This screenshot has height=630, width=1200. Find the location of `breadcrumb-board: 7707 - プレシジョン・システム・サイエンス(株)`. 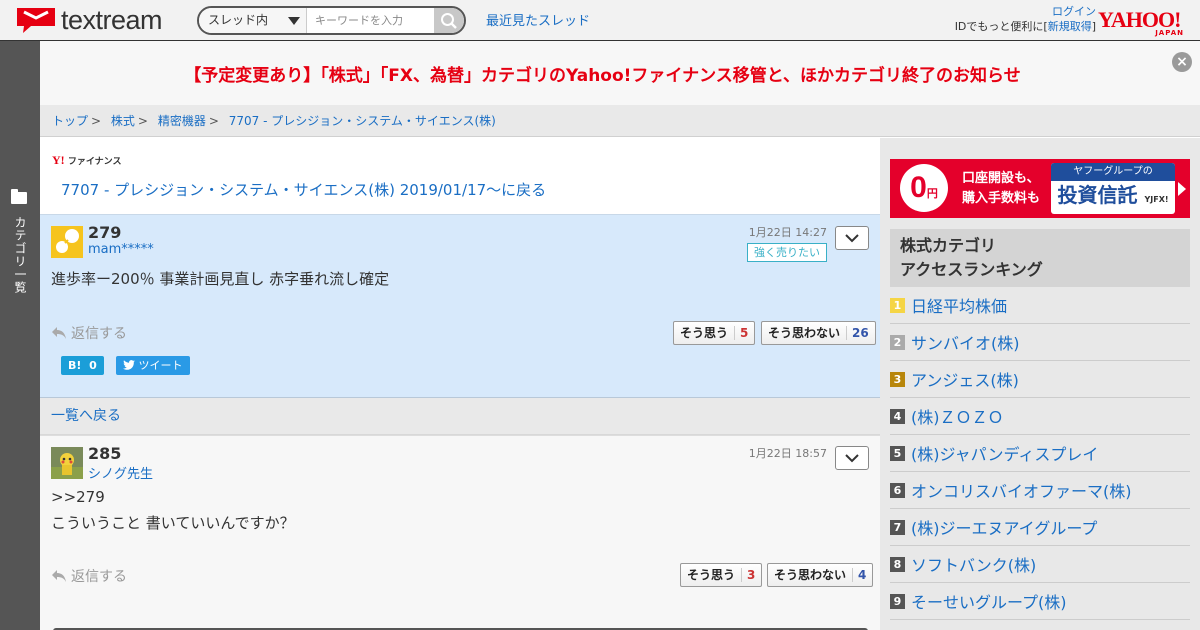

breadcrumb-board: 7707 - プレシジョン・システム・サイエンス(株) is located at coordinates (362, 121).